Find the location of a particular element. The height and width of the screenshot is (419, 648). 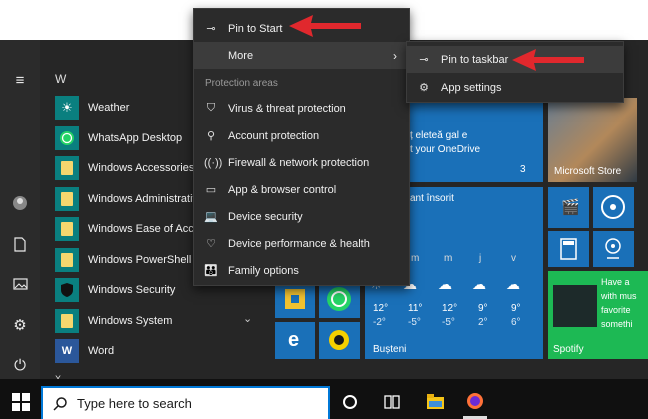

search-icon is located at coordinates (60, 403).